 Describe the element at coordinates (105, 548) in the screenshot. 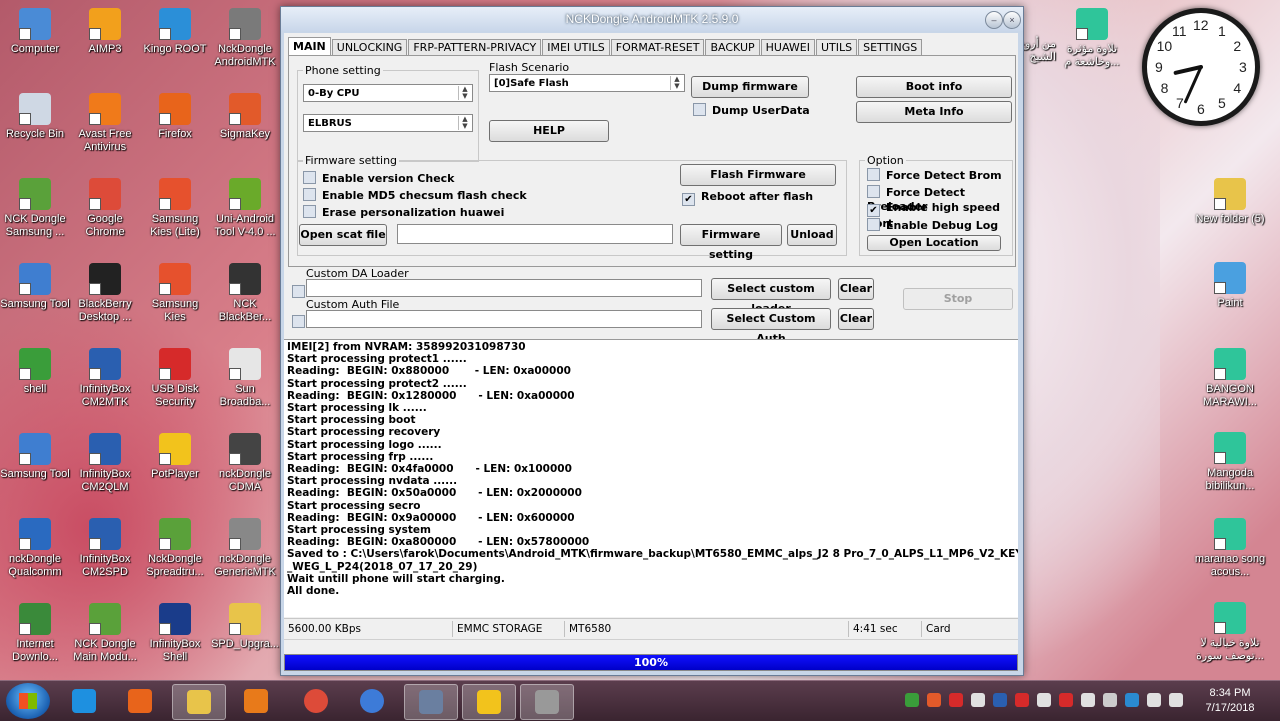

I see `desktop-icon: InfinityBox CM2SPD` at that location.